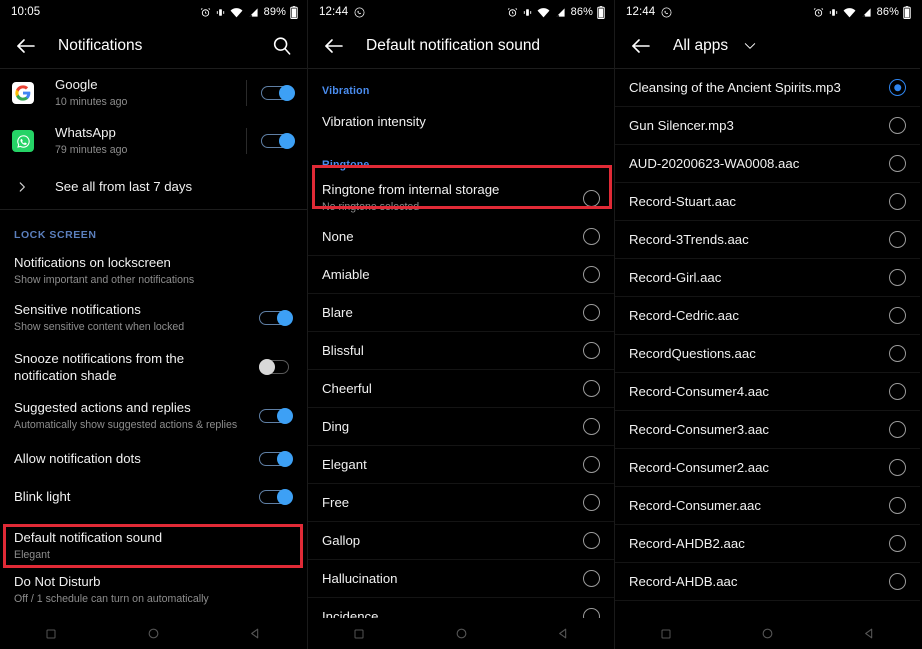  I want to click on status-time: 10:05, so click(26, 12).